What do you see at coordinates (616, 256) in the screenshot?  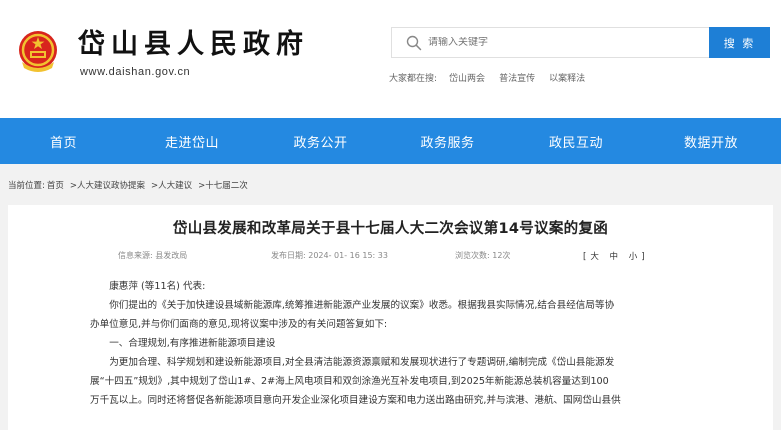 I see `font-size-switch: [大 中 小]` at bounding box center [616, 256].